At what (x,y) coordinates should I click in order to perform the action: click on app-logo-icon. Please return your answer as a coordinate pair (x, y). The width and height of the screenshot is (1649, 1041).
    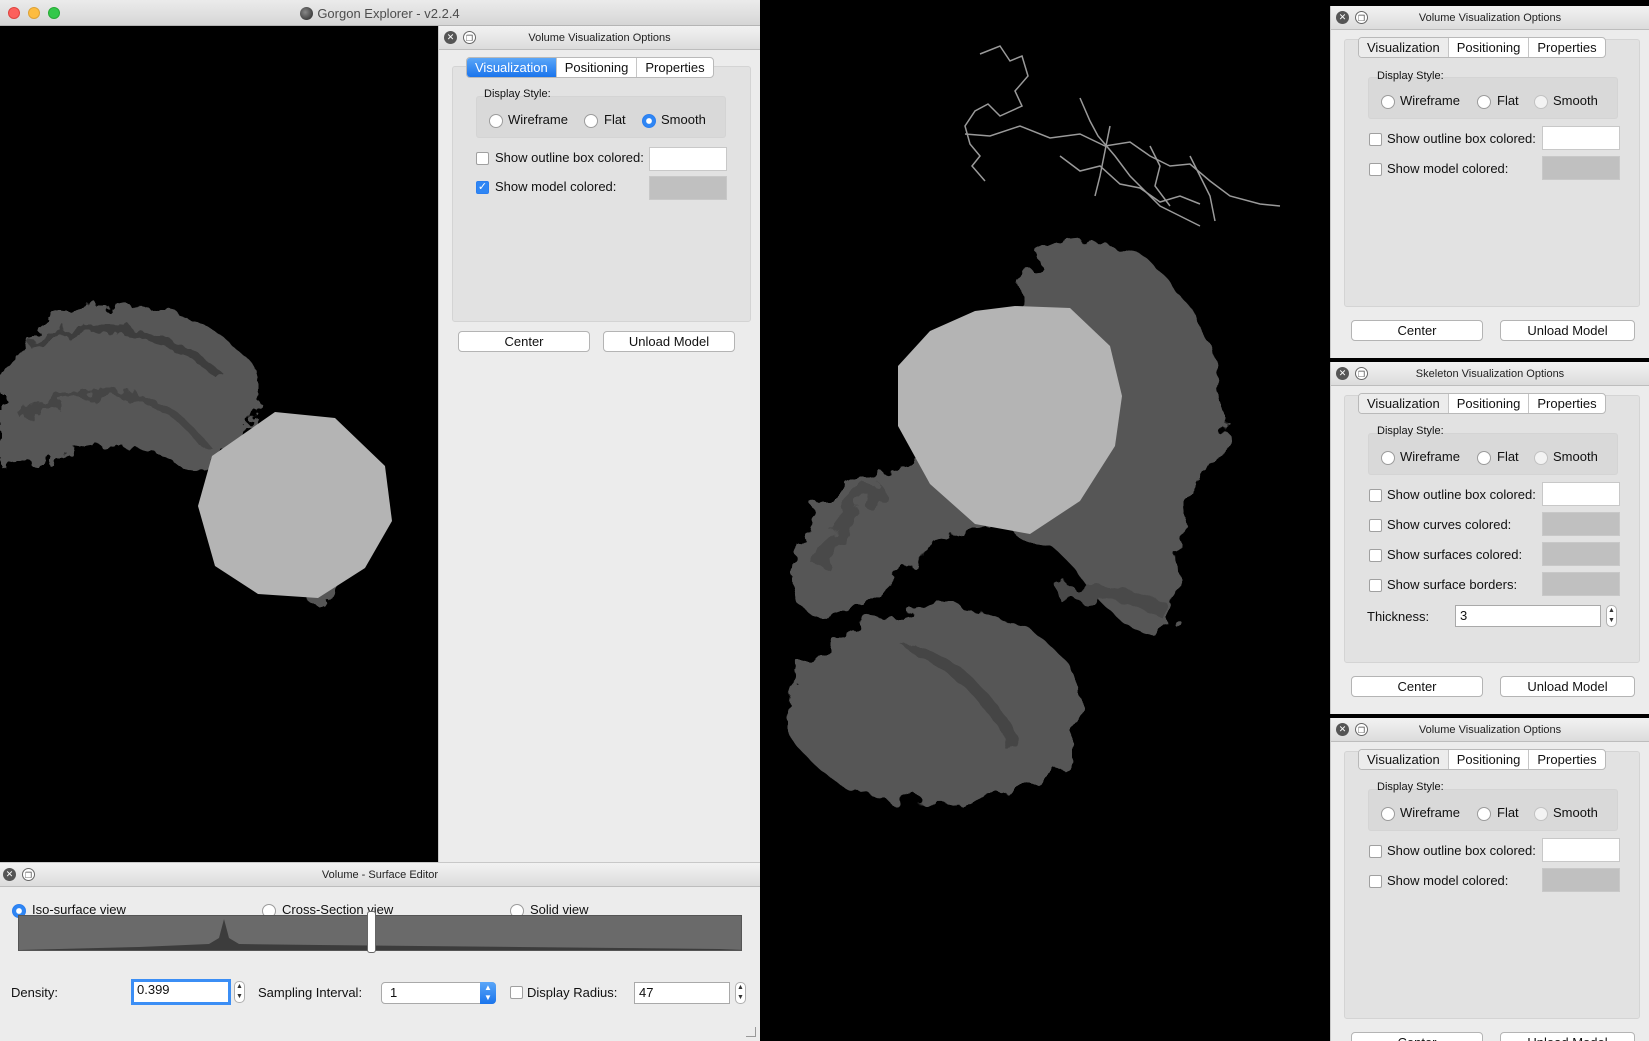
    Looking at the image, I should click on (307, 13).